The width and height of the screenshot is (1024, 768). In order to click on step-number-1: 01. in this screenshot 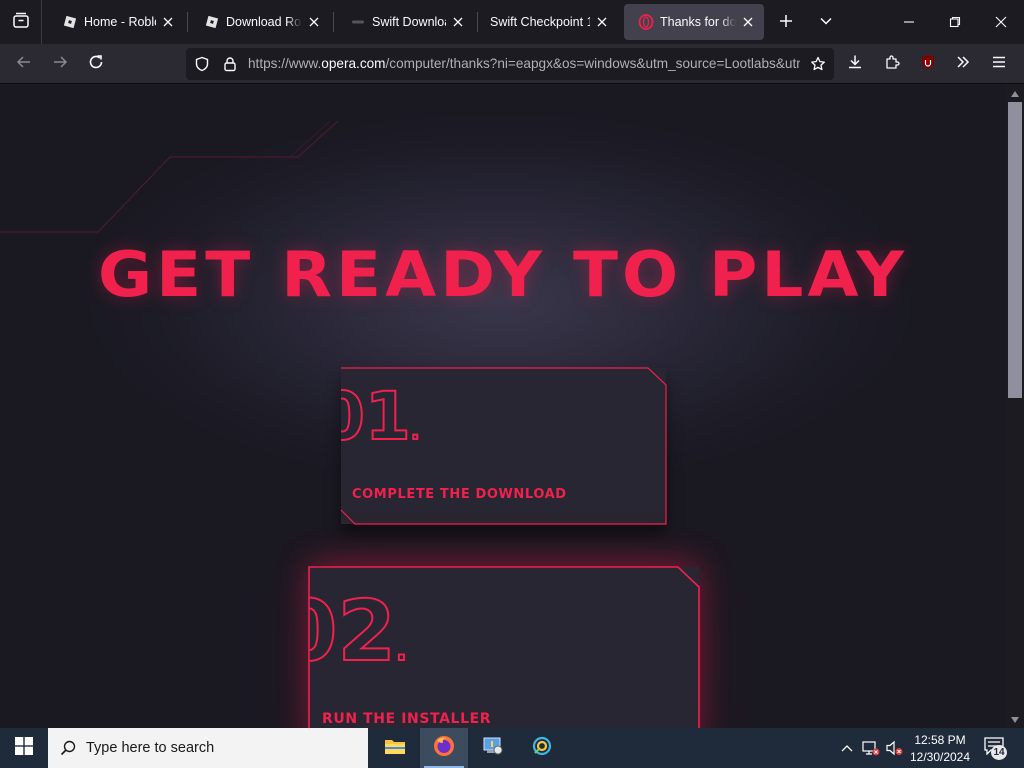, I will do `click(369, 416)`.